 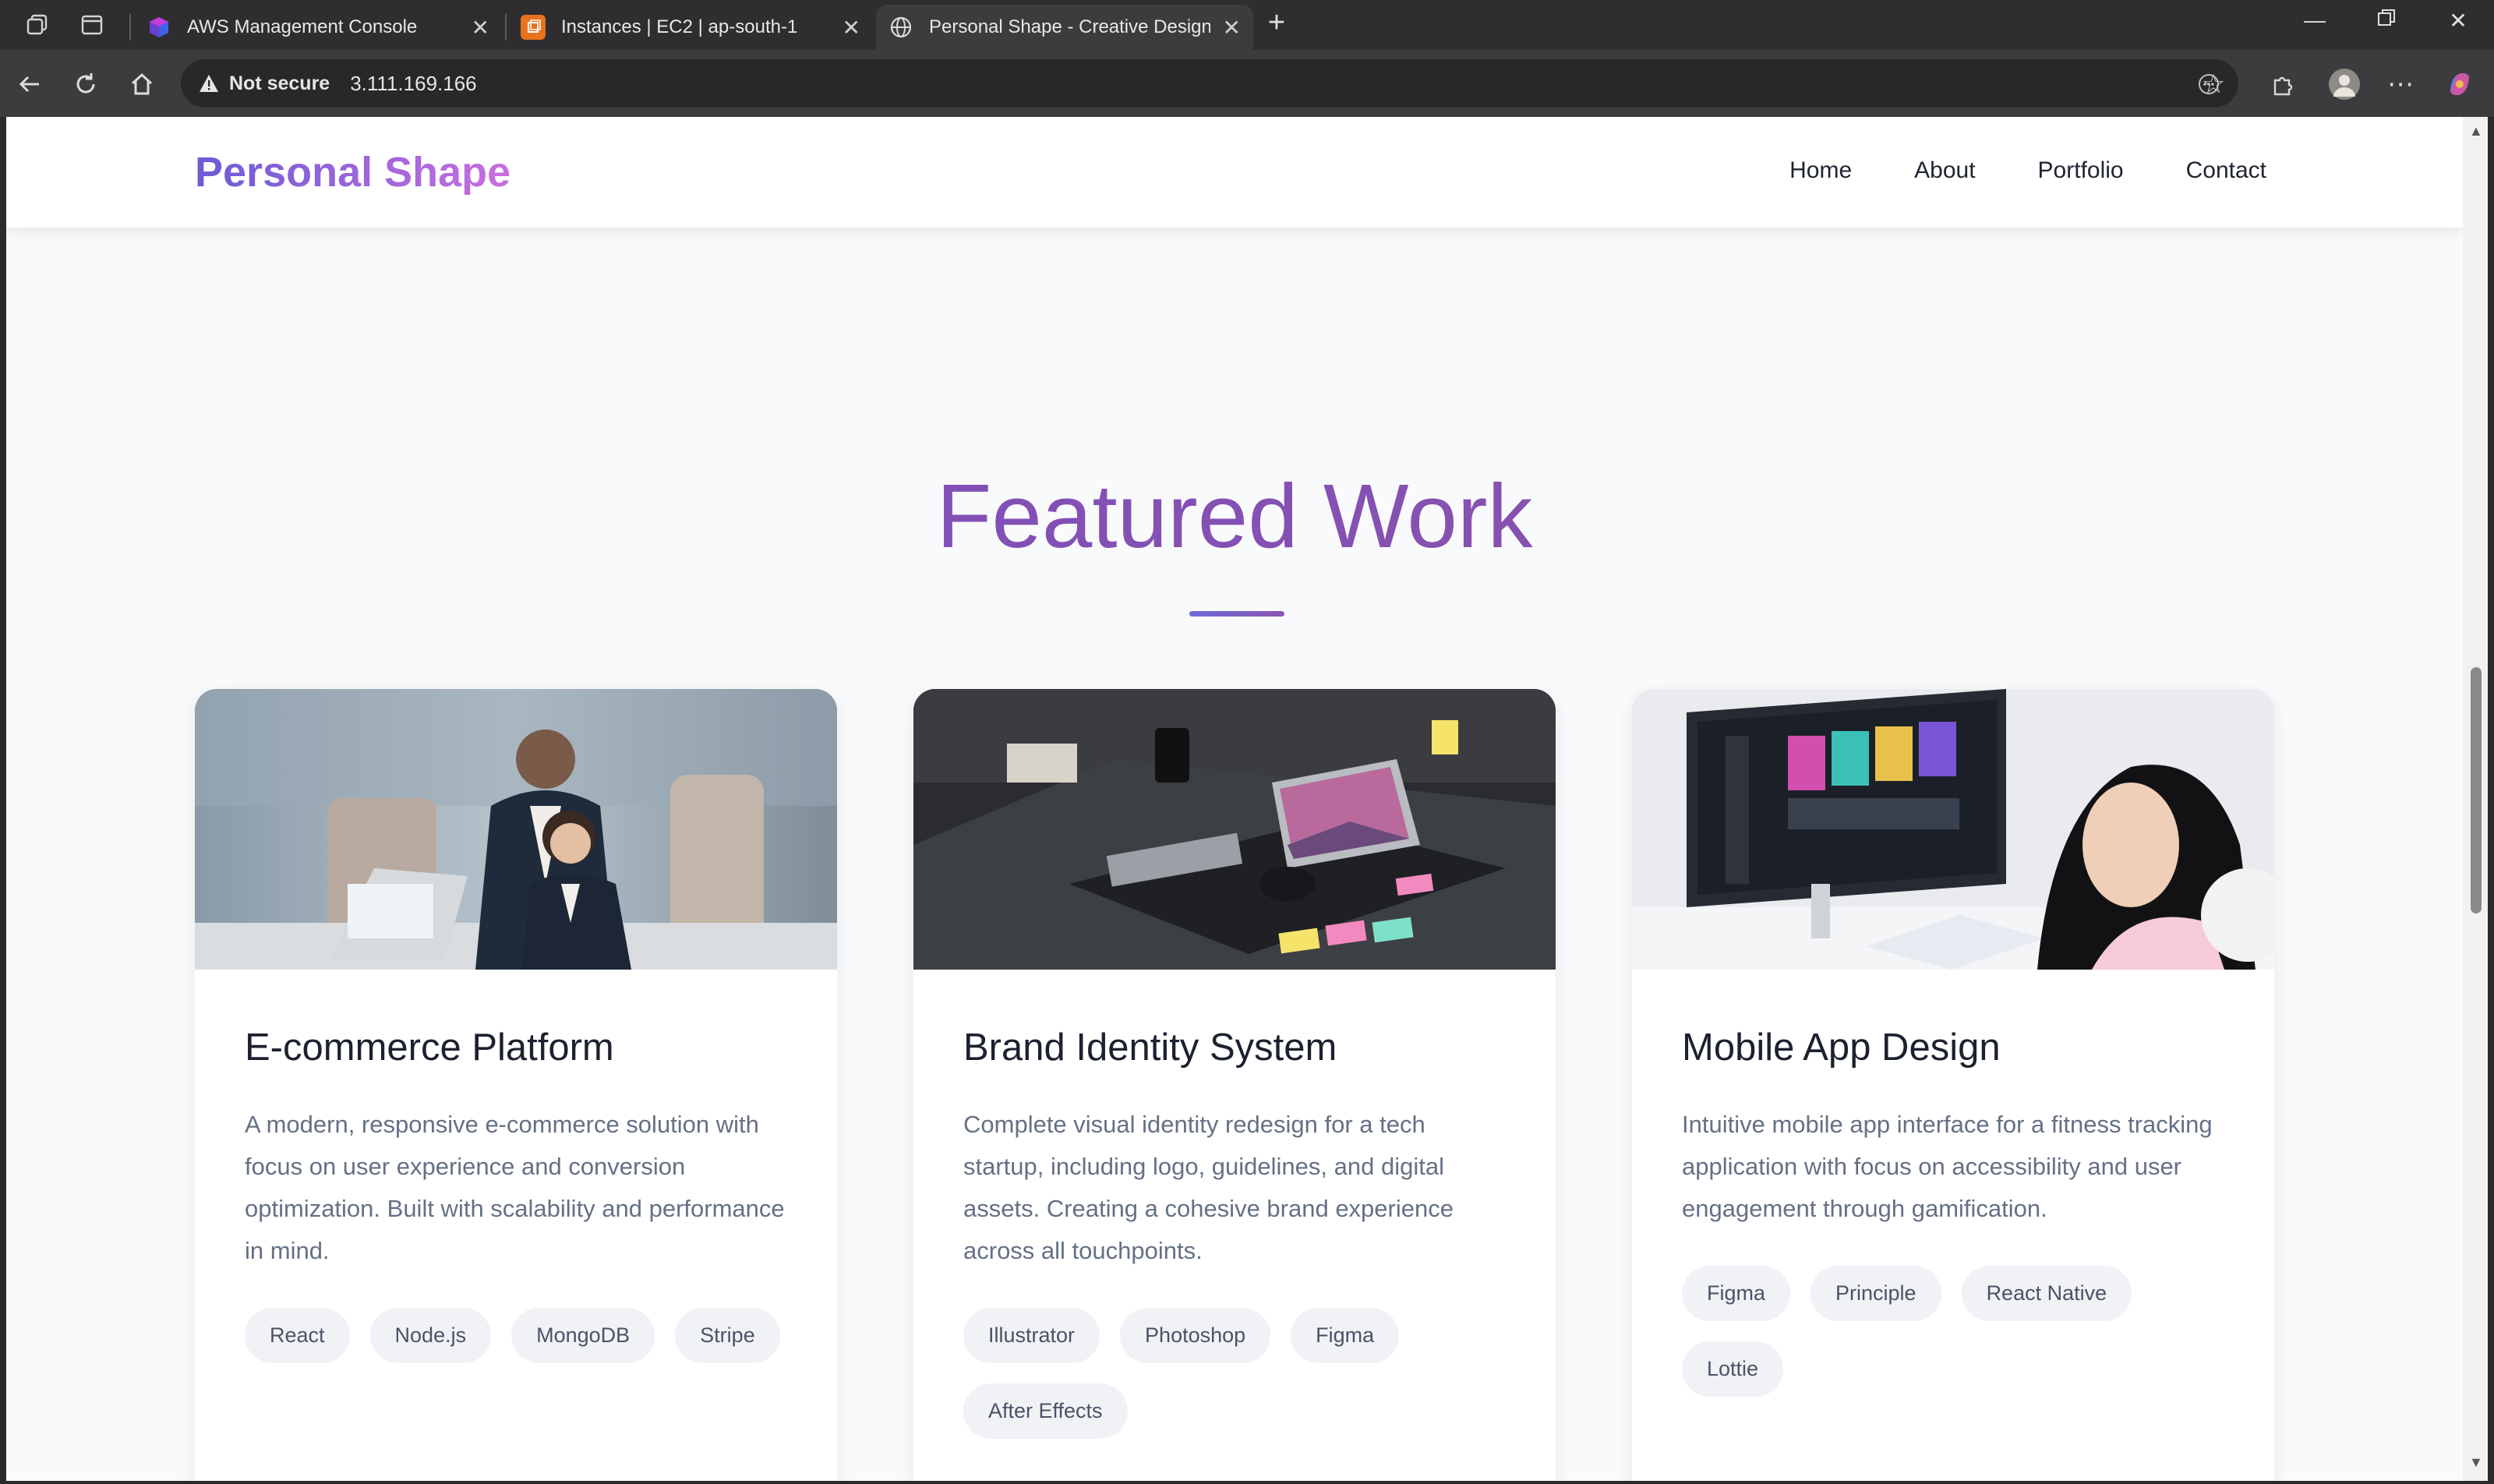 What do you see at coordinates (1733, 1369) in the screenshot?
I see `tag: Lottie` at bounding box center [1733, 1369].